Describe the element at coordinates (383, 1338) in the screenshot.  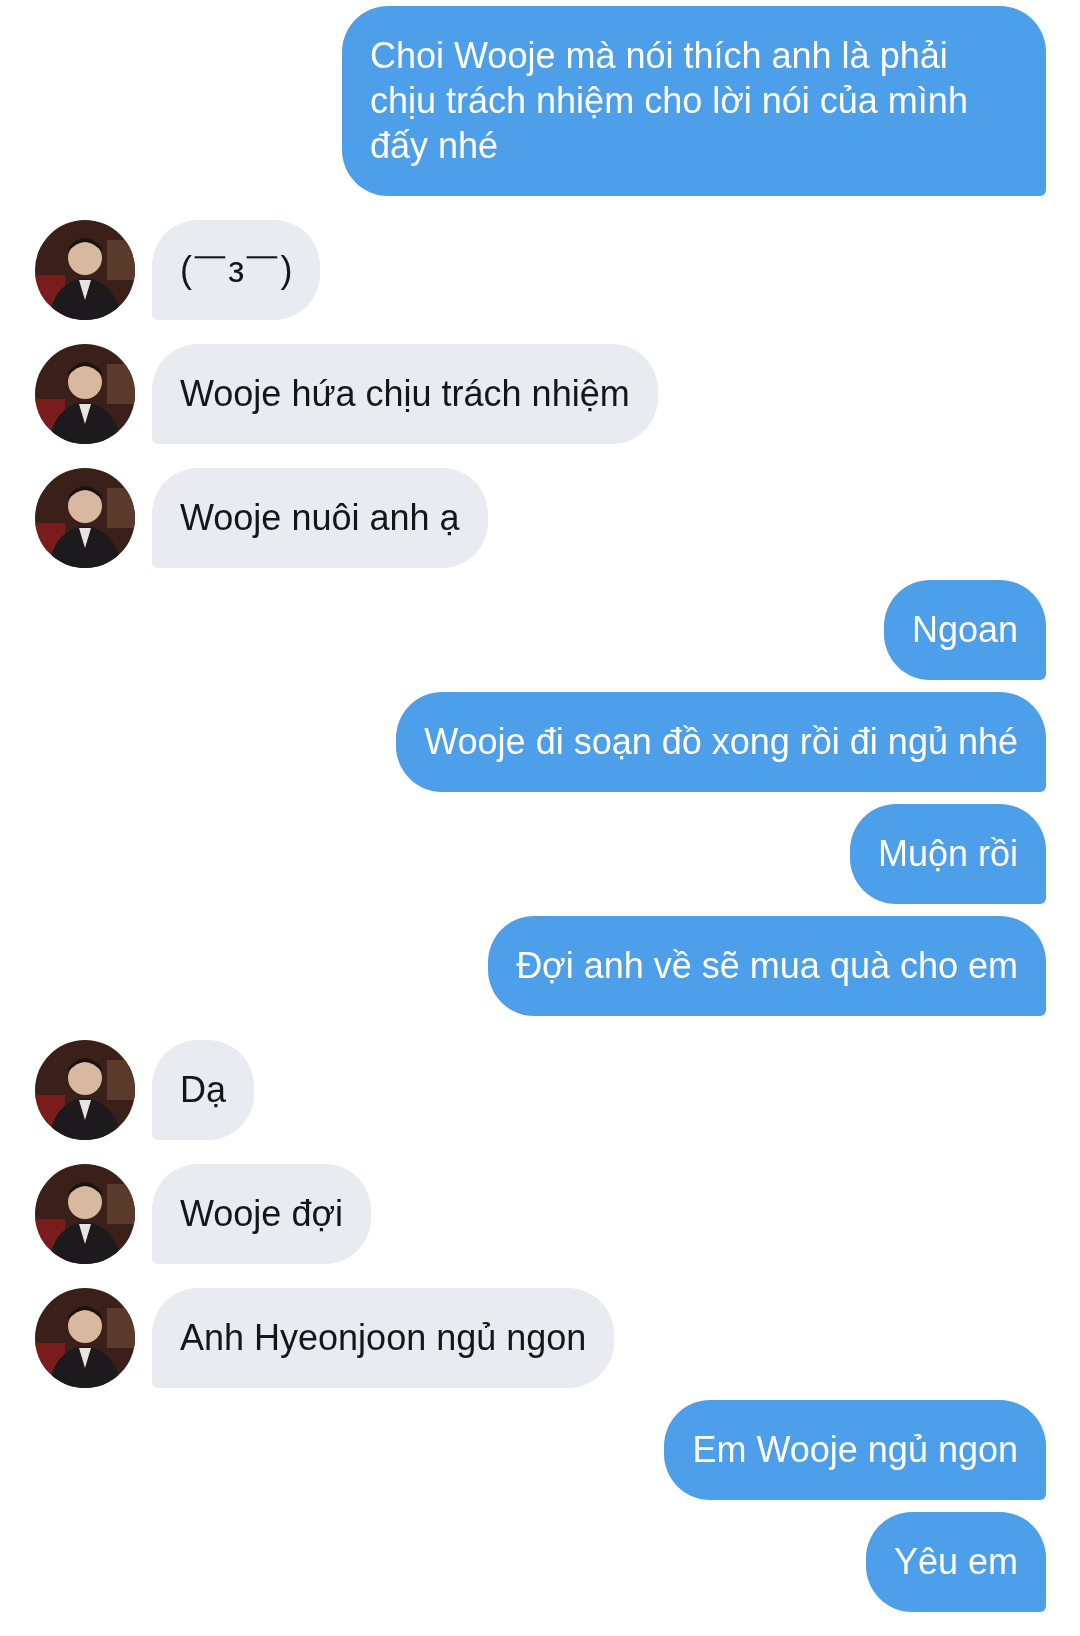
I see `received-message: Anh Hyeonjoon ngủ ngon` at that location.